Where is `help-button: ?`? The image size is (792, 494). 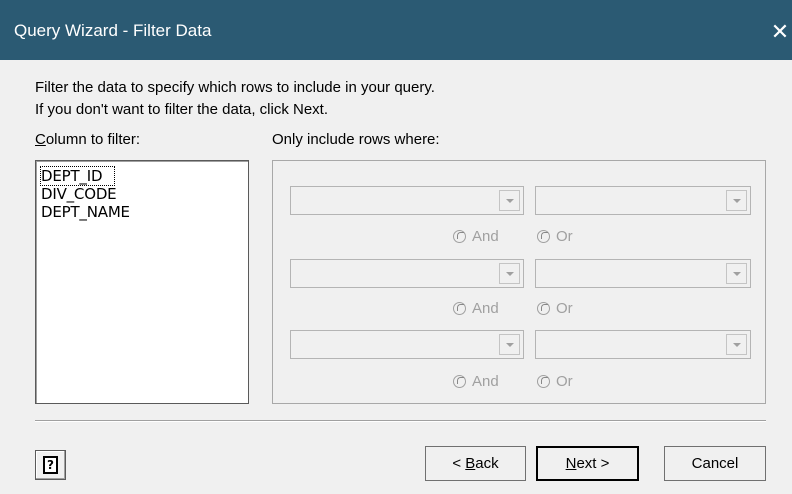
help-button: ? is located at coordinates (50, 465).